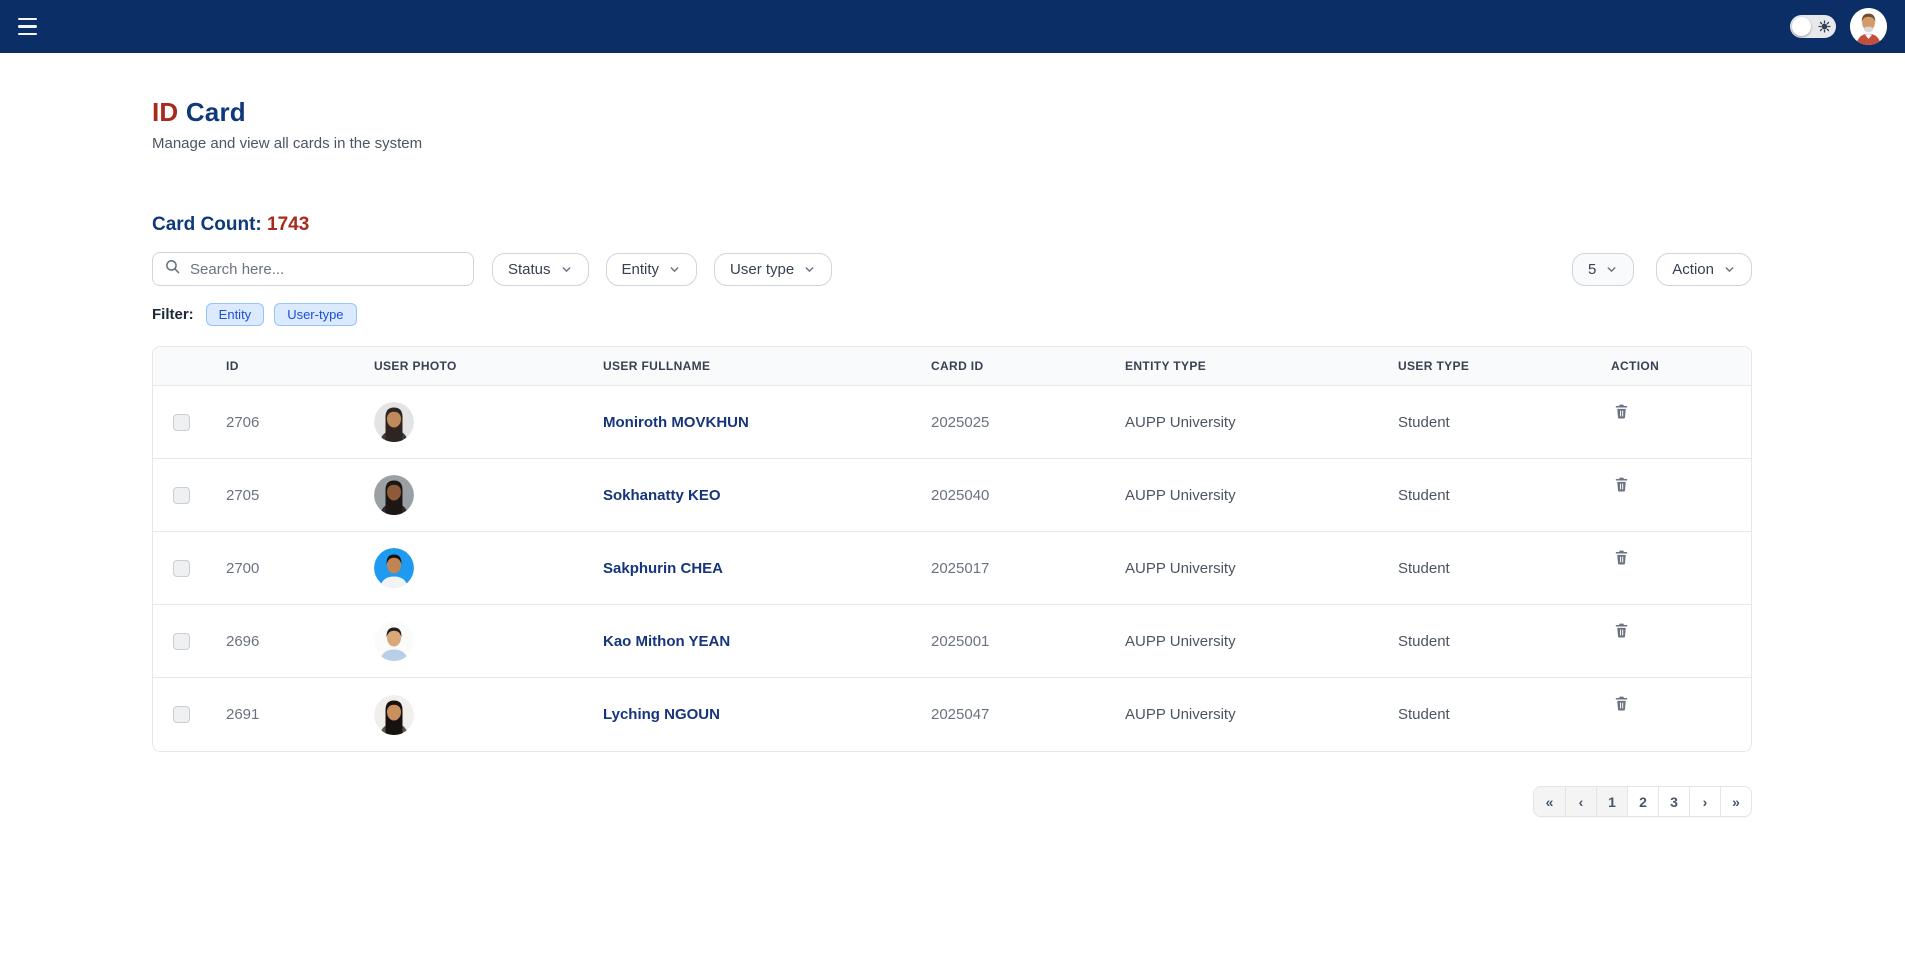  Describe the element at coordinates (749, 641) in the screenshot. I see `cell-user-fullname: Kao Mithon YEAN` at that location.